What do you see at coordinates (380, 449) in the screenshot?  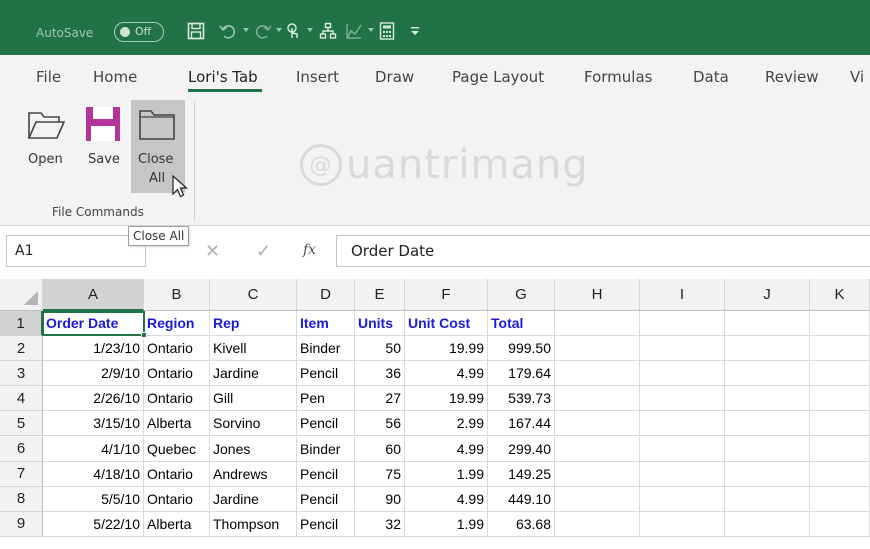 I see `data-cell: 60` at bounding box center [380, 449].